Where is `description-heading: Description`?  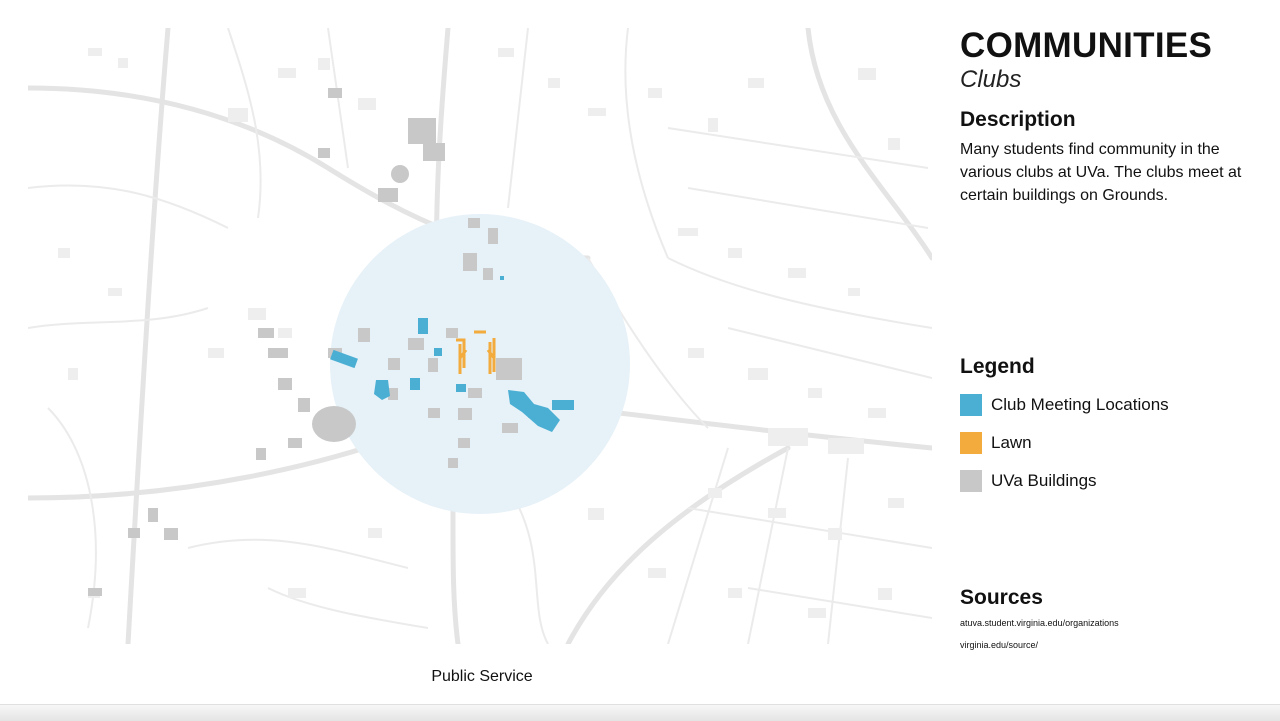 description-heading: Description is located at coordinates (1018, 119).